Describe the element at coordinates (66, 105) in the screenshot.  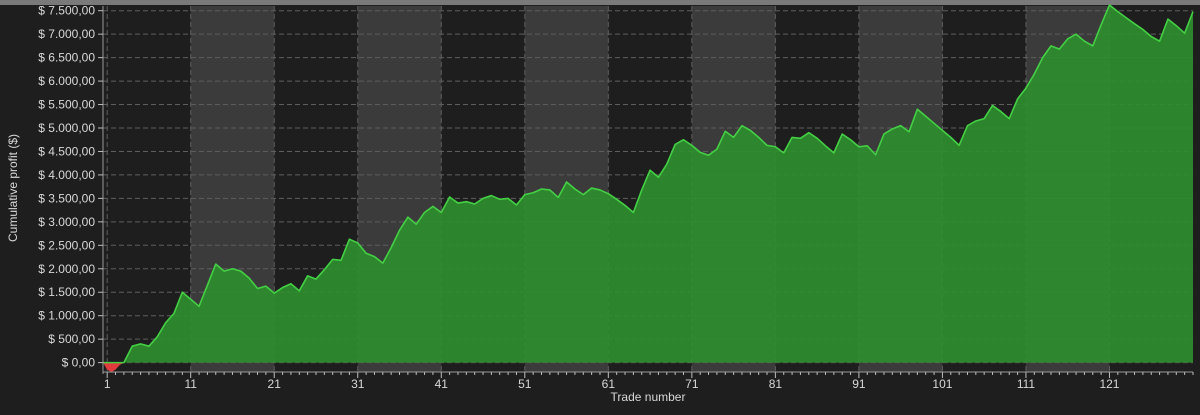
I see `y-tick-label: $ 5.500,00` at that location.